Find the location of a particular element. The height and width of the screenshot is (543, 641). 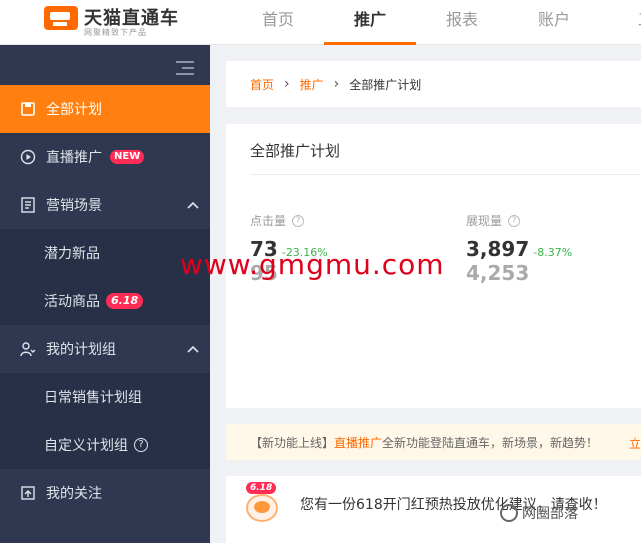

metric-previous: 4,253 is located at coordinates (498, 273).